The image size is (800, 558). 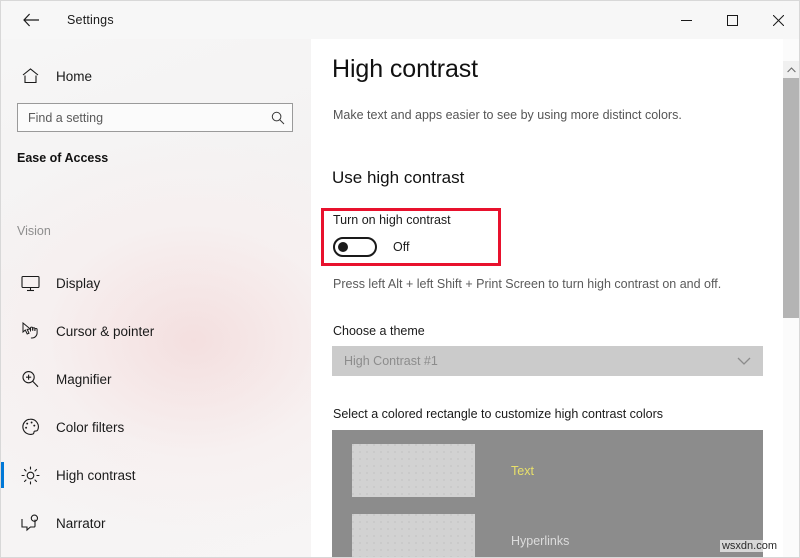 I want to click on window-title: Settings, so click(x=90, y=20).